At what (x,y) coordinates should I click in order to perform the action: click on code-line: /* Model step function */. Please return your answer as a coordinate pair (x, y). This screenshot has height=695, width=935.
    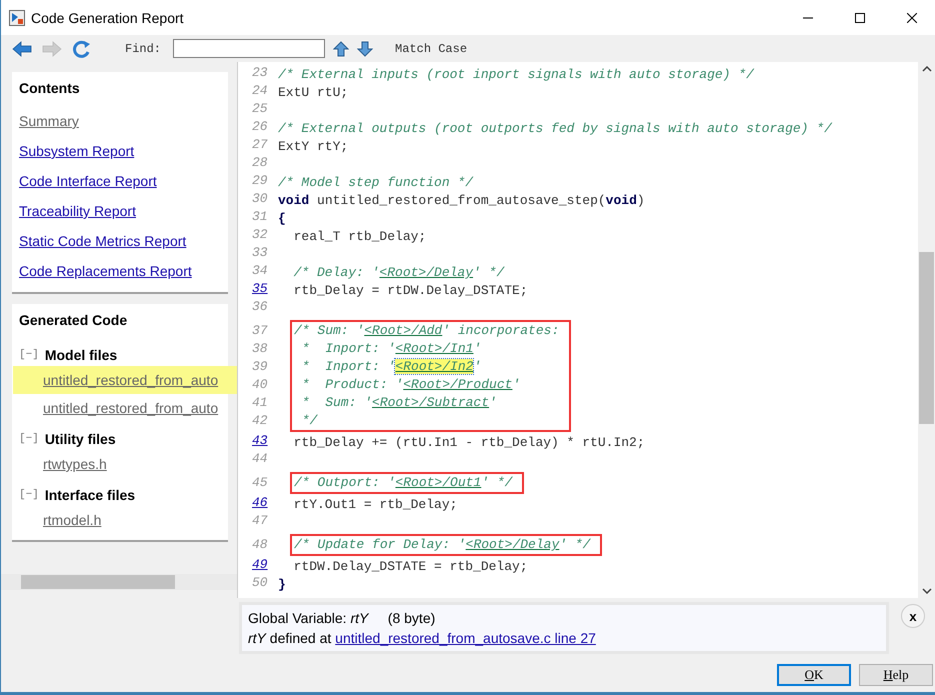
    Looking at the image, I should click on (376, 183).